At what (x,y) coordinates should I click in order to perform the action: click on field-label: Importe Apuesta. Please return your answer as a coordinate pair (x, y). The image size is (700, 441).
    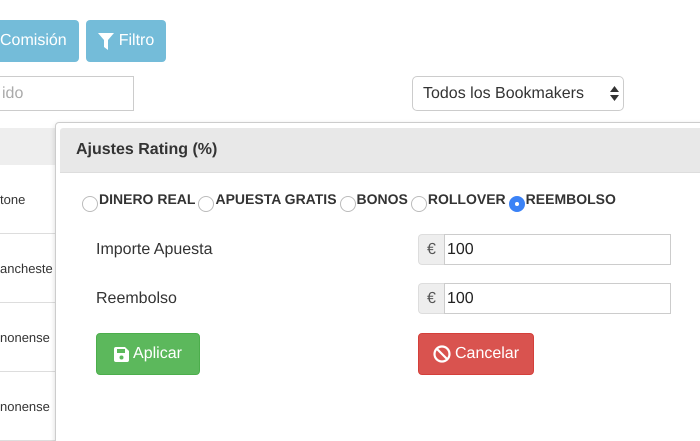
    Looking at the image, I should click on (155, 249).